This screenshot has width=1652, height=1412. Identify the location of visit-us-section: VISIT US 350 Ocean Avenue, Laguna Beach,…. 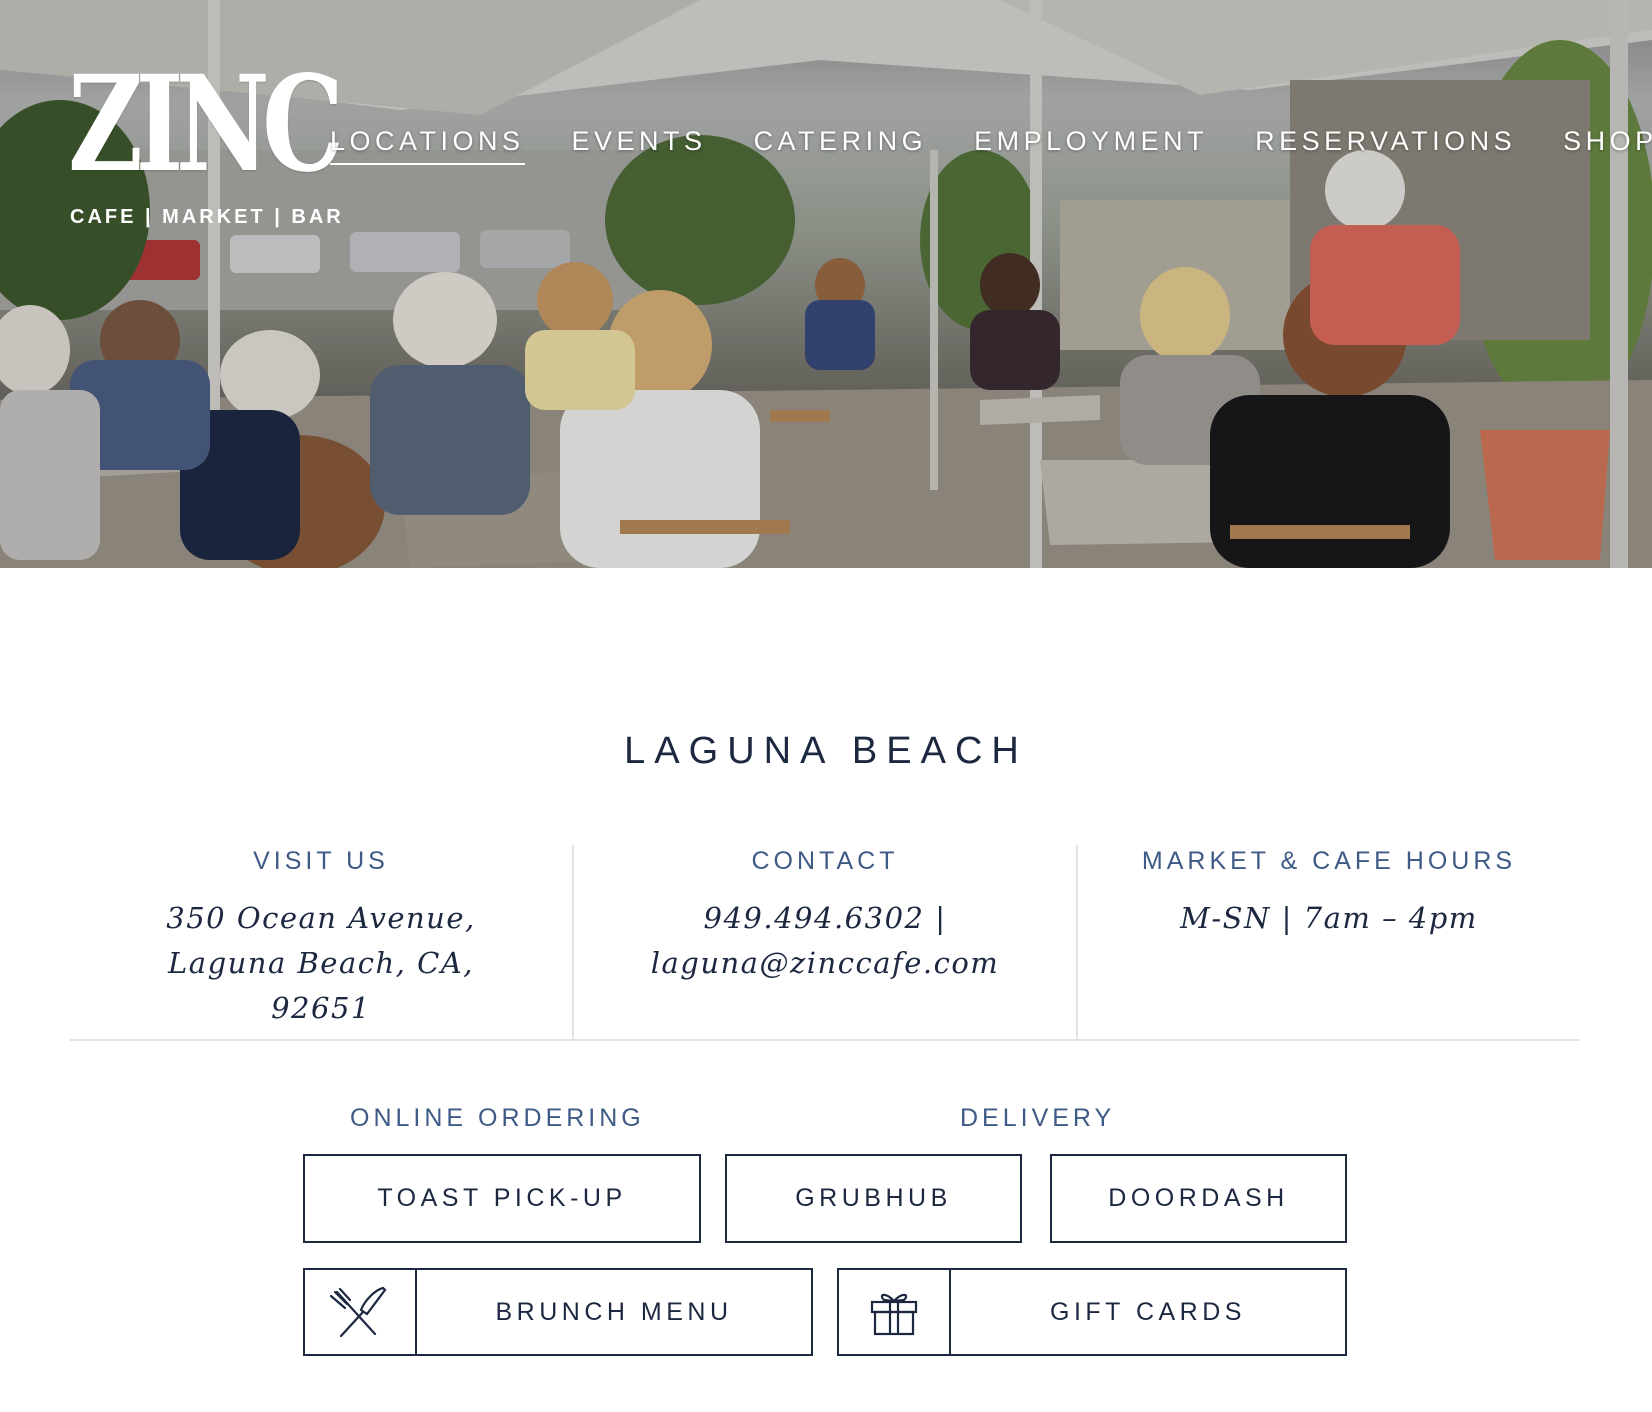
(321, 942).